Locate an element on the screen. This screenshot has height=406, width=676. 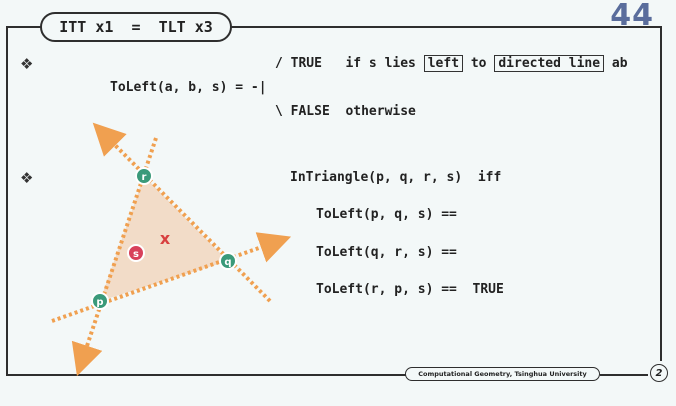
vertex-p: p is located at coordinates (100, 301).